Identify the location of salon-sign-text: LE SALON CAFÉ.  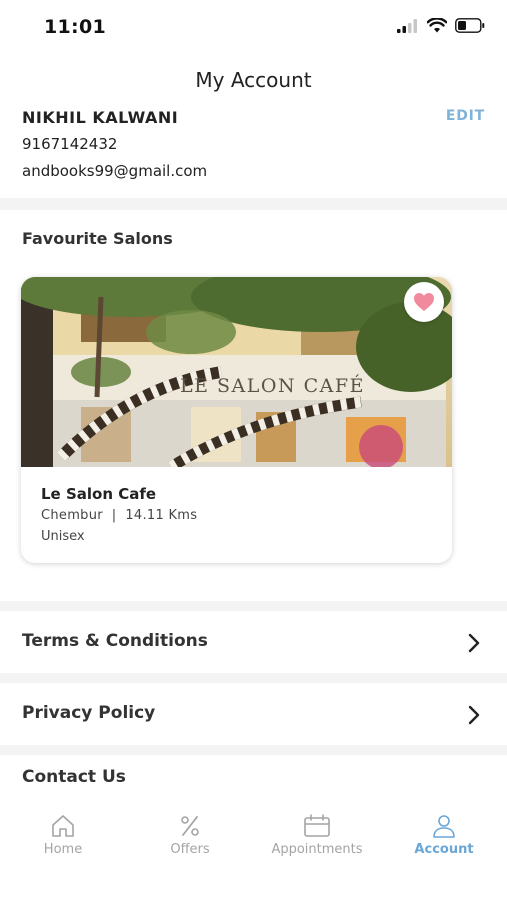
(272, 385).